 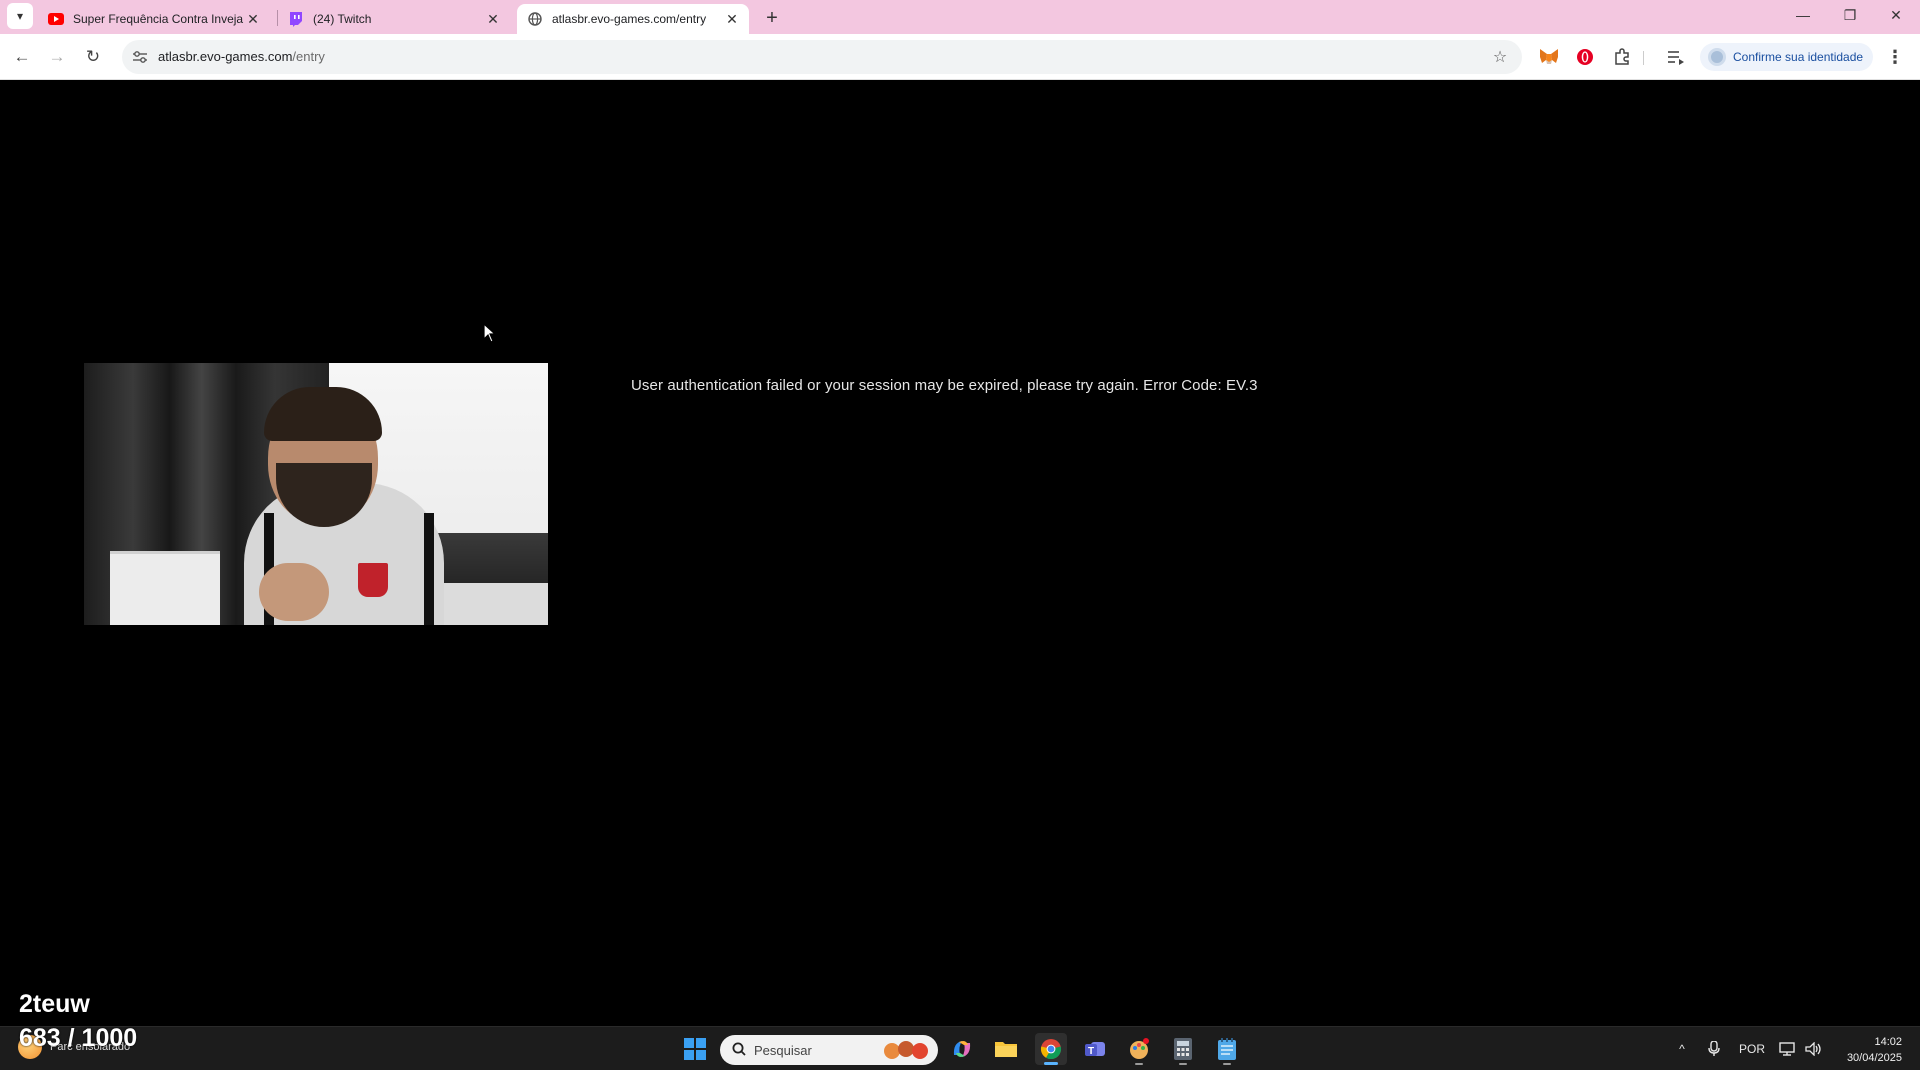 I want to click on stream-overlay-counter: 683 / 1000, so click(x=78, y=1038).